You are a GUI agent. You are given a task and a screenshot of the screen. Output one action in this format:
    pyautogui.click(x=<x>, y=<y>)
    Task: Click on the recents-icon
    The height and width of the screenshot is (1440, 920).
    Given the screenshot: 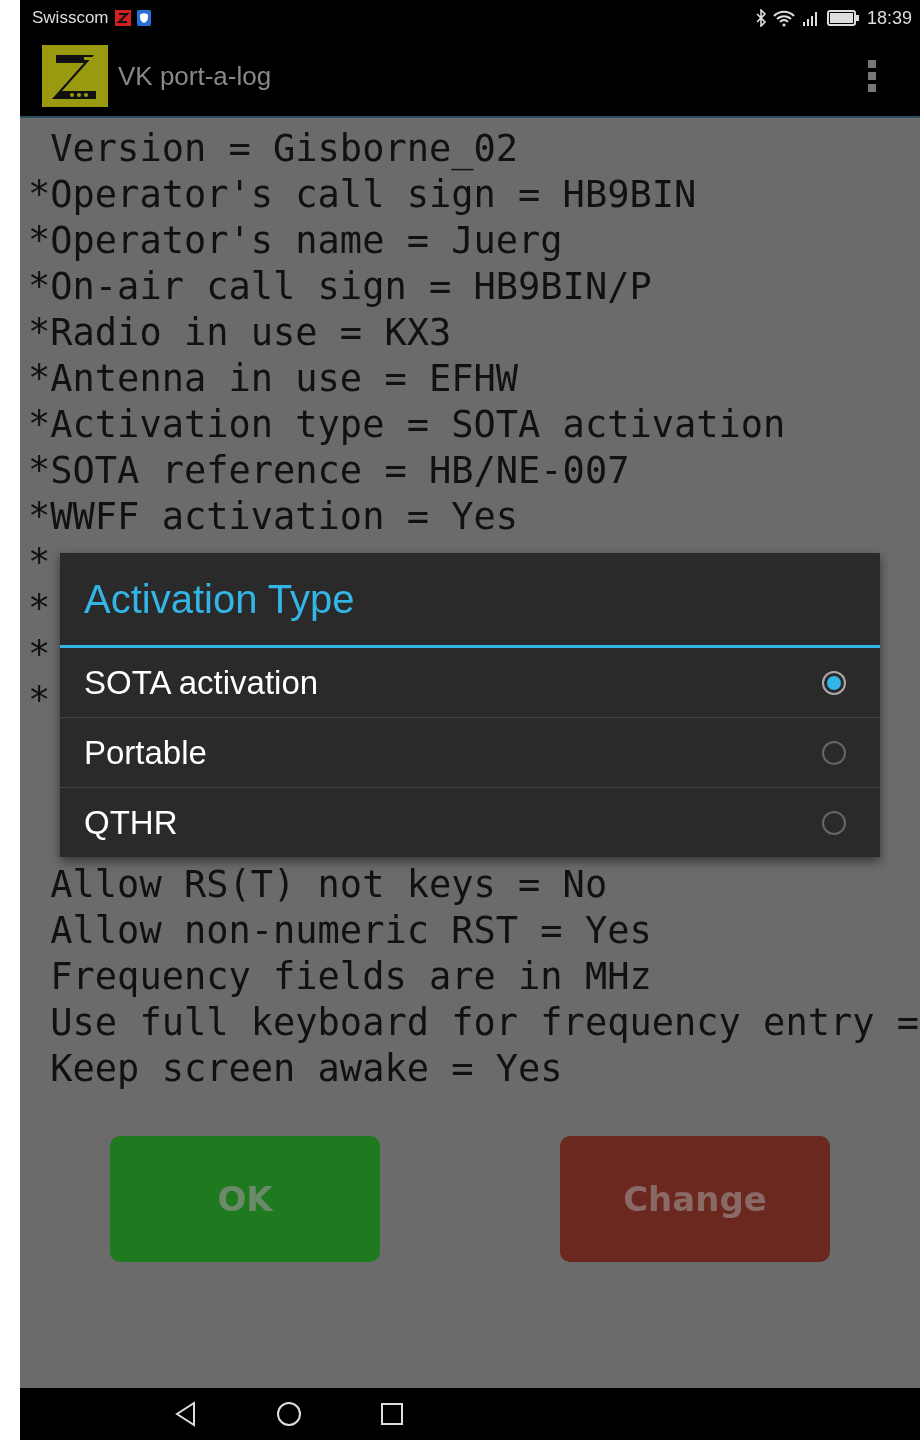 What is the action you would take?
    pyautogui.click(x=392, y=1414)
    